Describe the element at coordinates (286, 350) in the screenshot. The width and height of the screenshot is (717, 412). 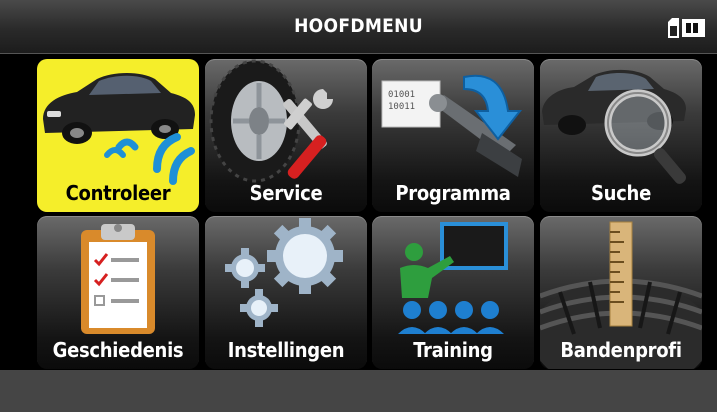
I see `menu-tile-label: Instellingen` at that location.